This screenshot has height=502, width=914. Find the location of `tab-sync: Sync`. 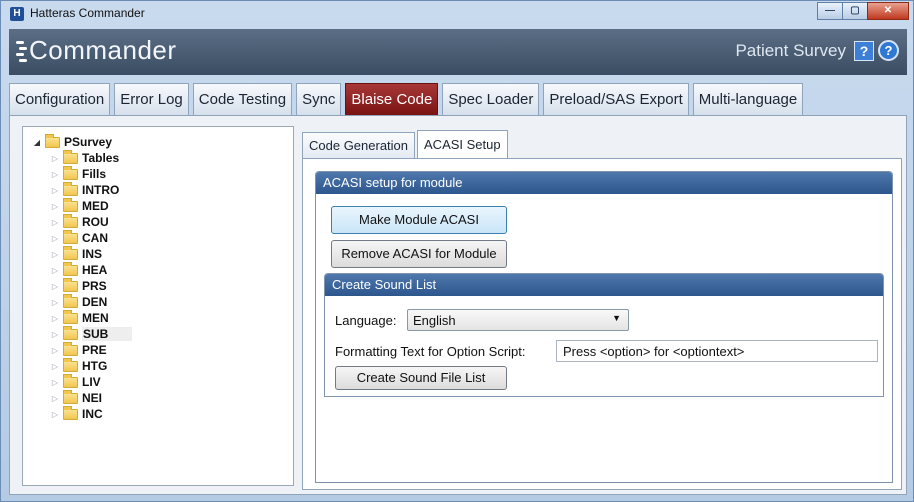

tab-sync: Sync is located at coordinates (319, 99).